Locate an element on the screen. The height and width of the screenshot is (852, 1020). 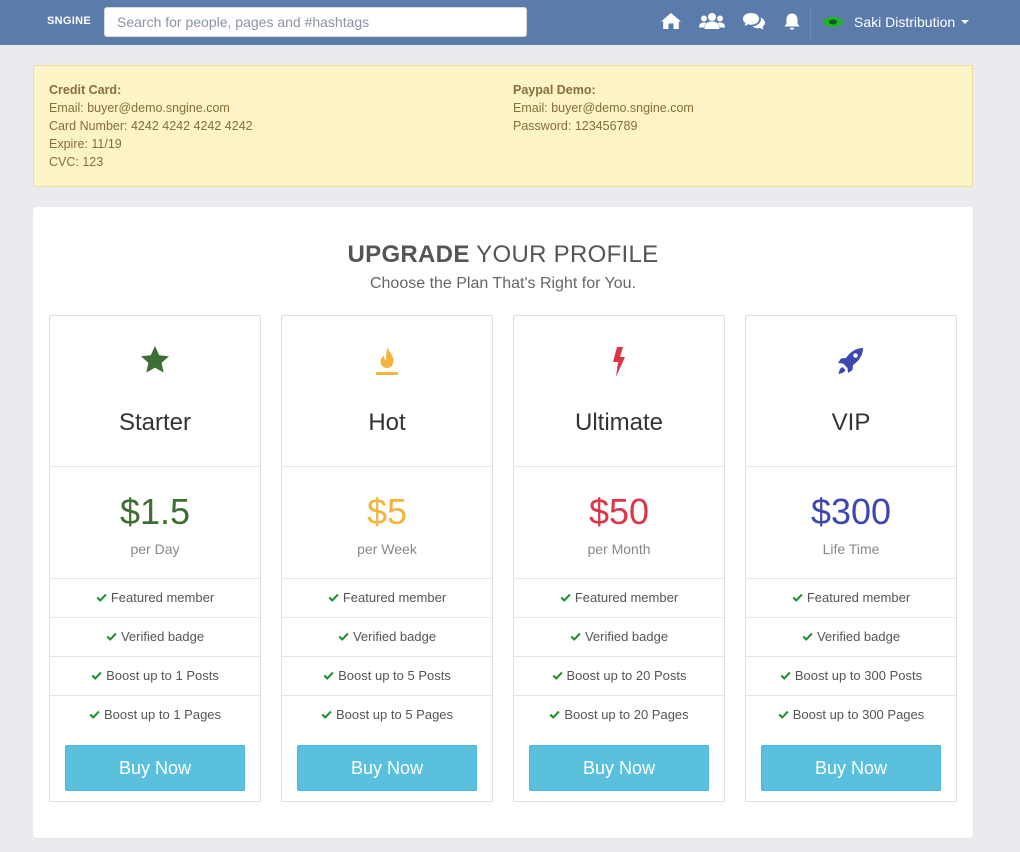
plan-feature: Boost up to 5 Pages is located at coordinates (387, 715).